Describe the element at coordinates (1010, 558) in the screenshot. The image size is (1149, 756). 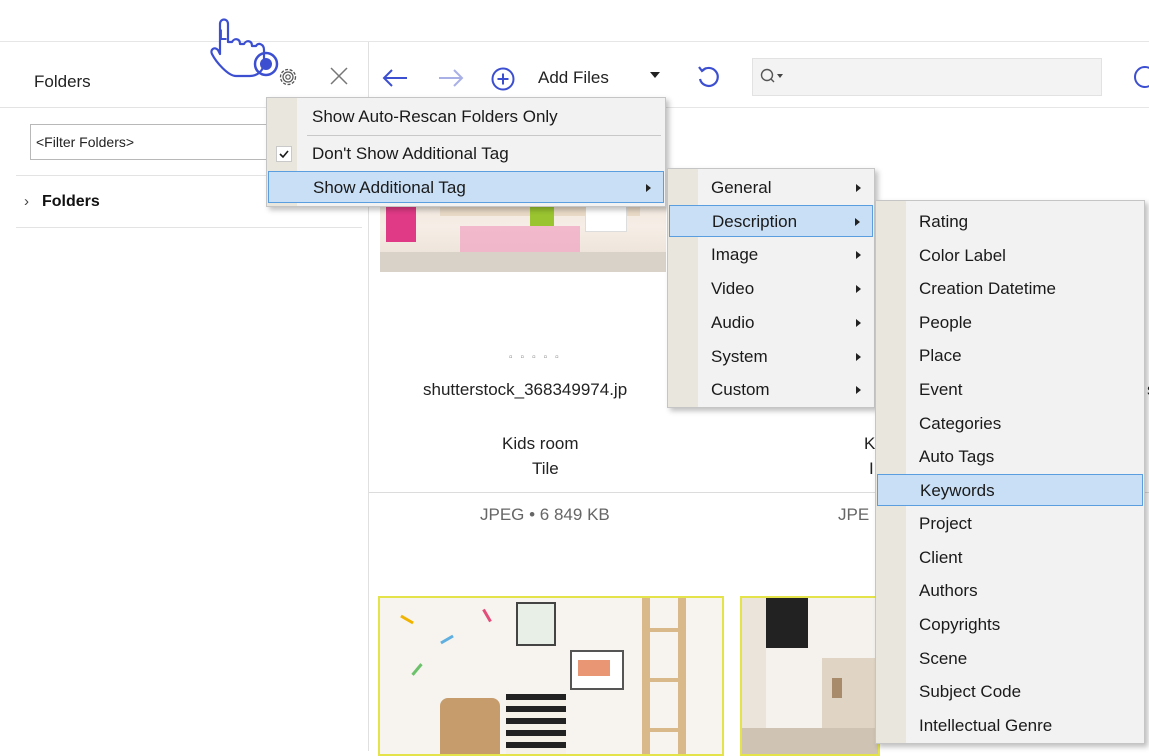
I see `menu-item-client: Client` at that location.